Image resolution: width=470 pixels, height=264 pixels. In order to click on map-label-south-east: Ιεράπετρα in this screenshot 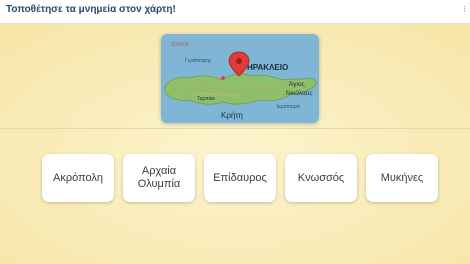, I will do `click(288, 106)`.